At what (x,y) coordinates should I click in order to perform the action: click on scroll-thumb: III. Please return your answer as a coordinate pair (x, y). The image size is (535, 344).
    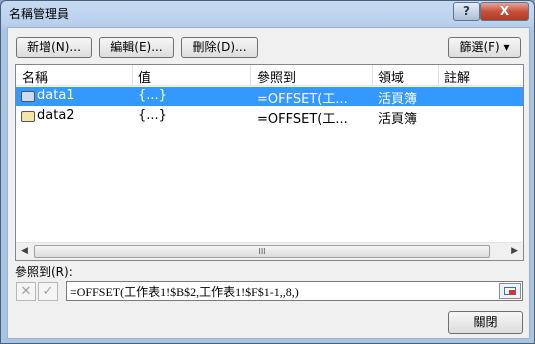
    Looking at the image, I should click on (262, 251).